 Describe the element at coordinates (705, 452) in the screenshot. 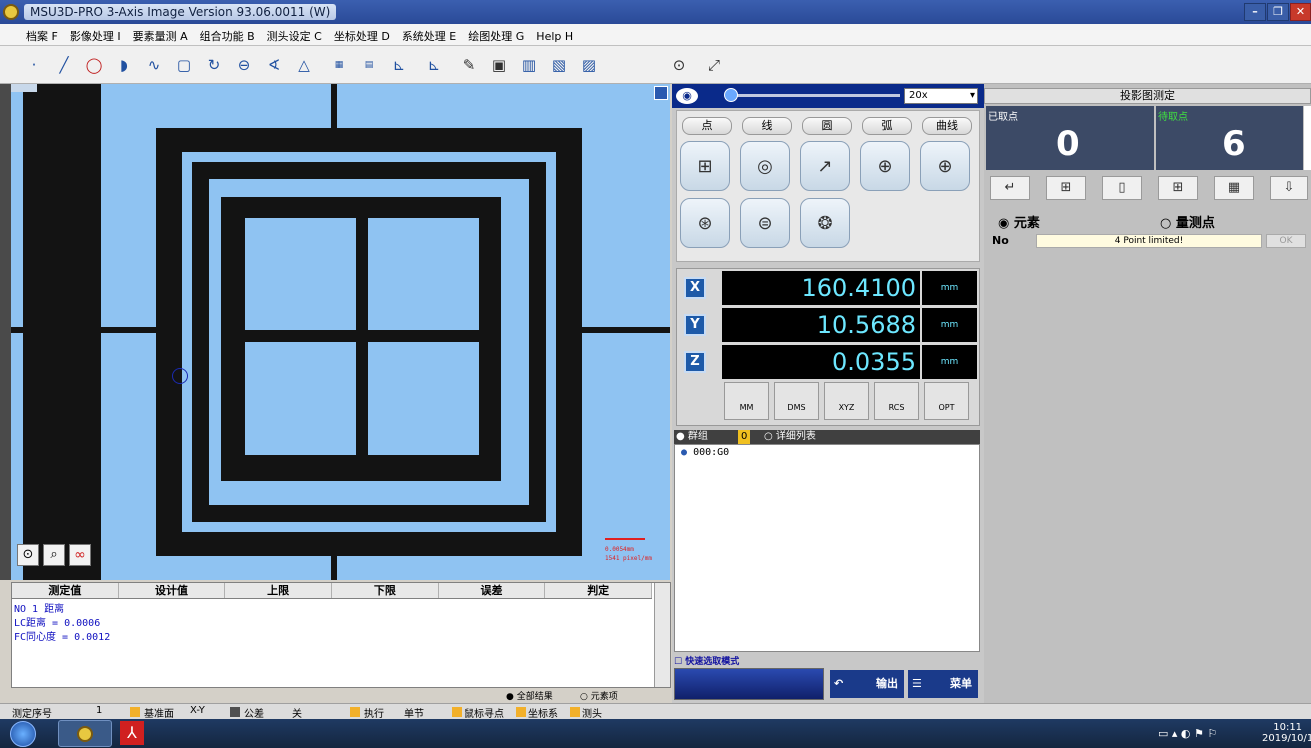

I see `tree-item: ● 000:G0` at that location.